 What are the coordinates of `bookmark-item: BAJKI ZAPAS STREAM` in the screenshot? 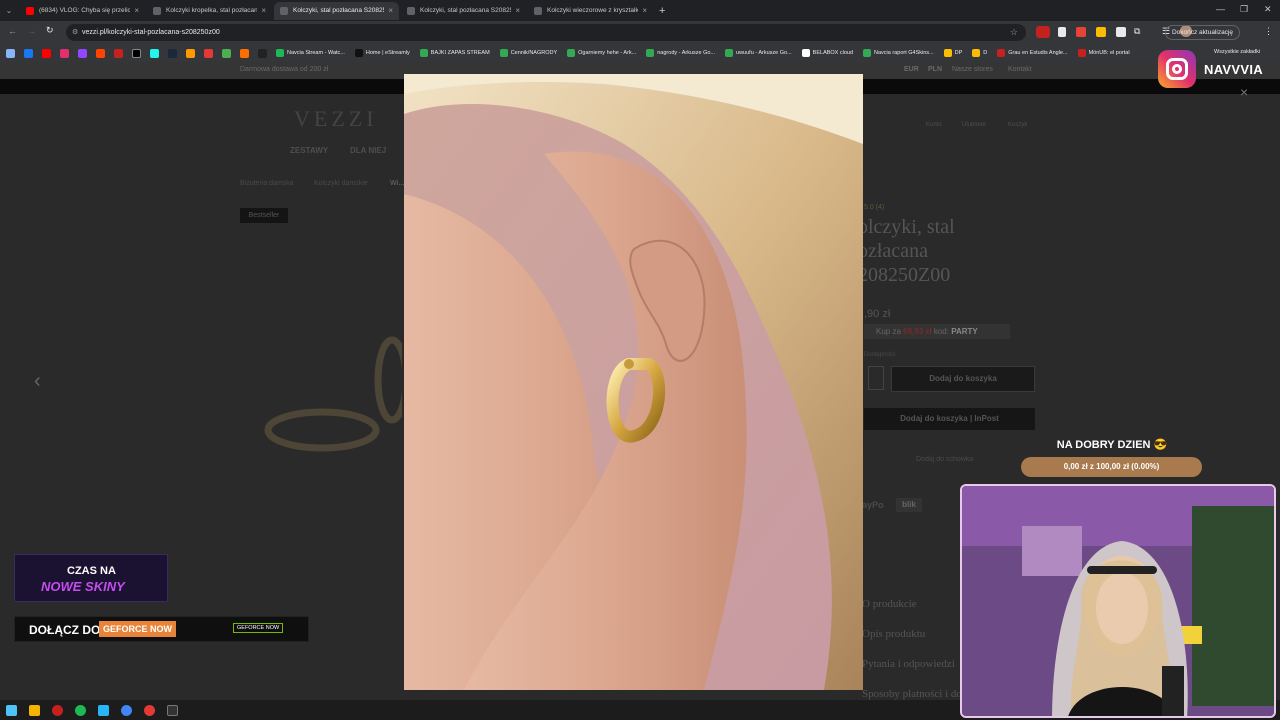 It's located at (454, 53).